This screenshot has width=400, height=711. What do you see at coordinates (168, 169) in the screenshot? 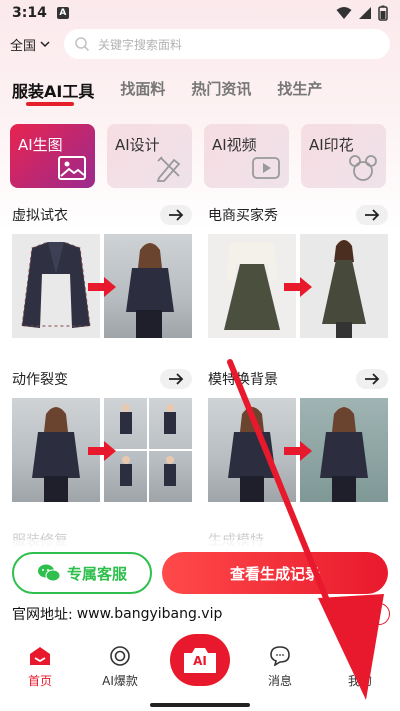
I see `design-tools-icon` at bounding box center [168, 169].